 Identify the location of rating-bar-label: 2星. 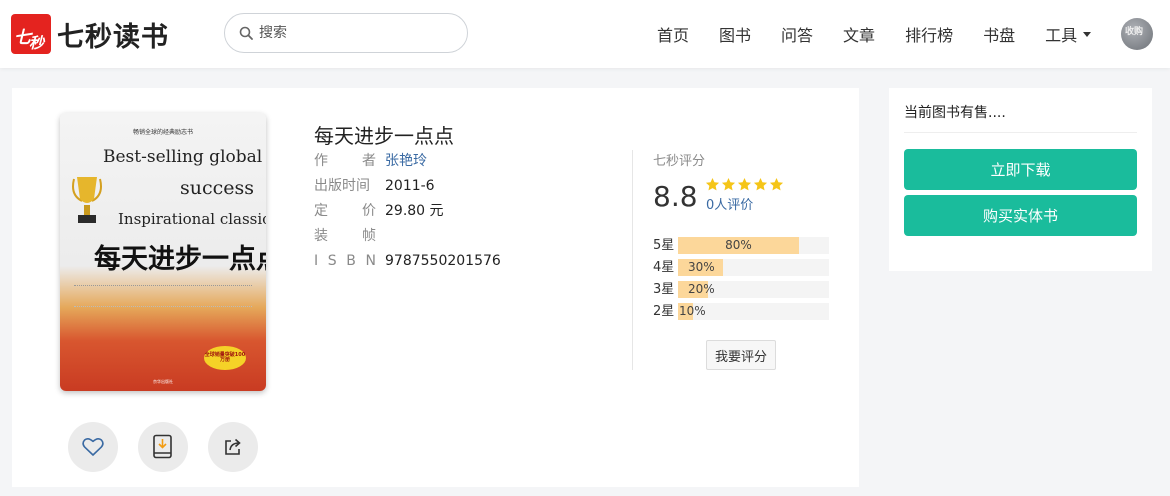
(664, 311).